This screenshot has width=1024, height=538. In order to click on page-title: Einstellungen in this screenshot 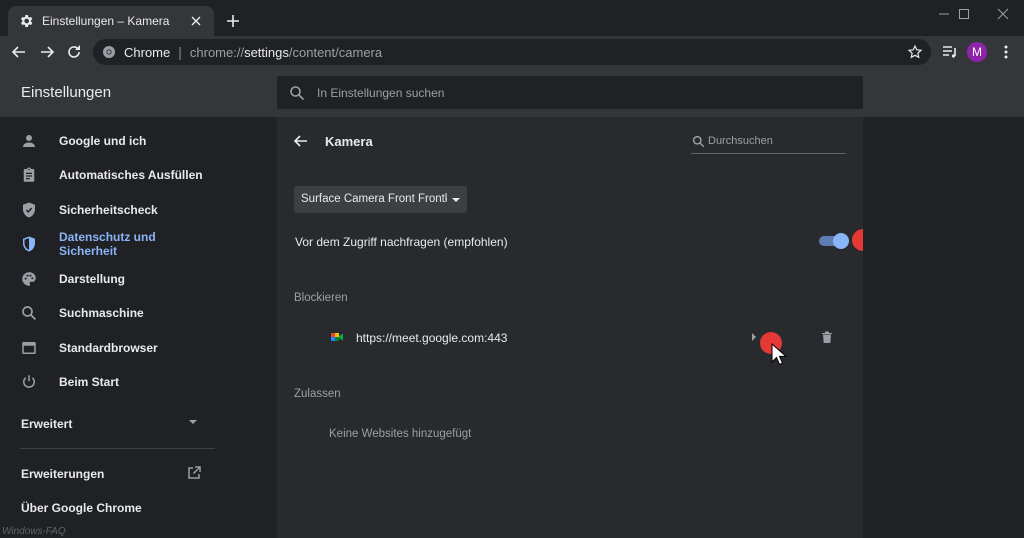, I will do `click(66, 92)`.